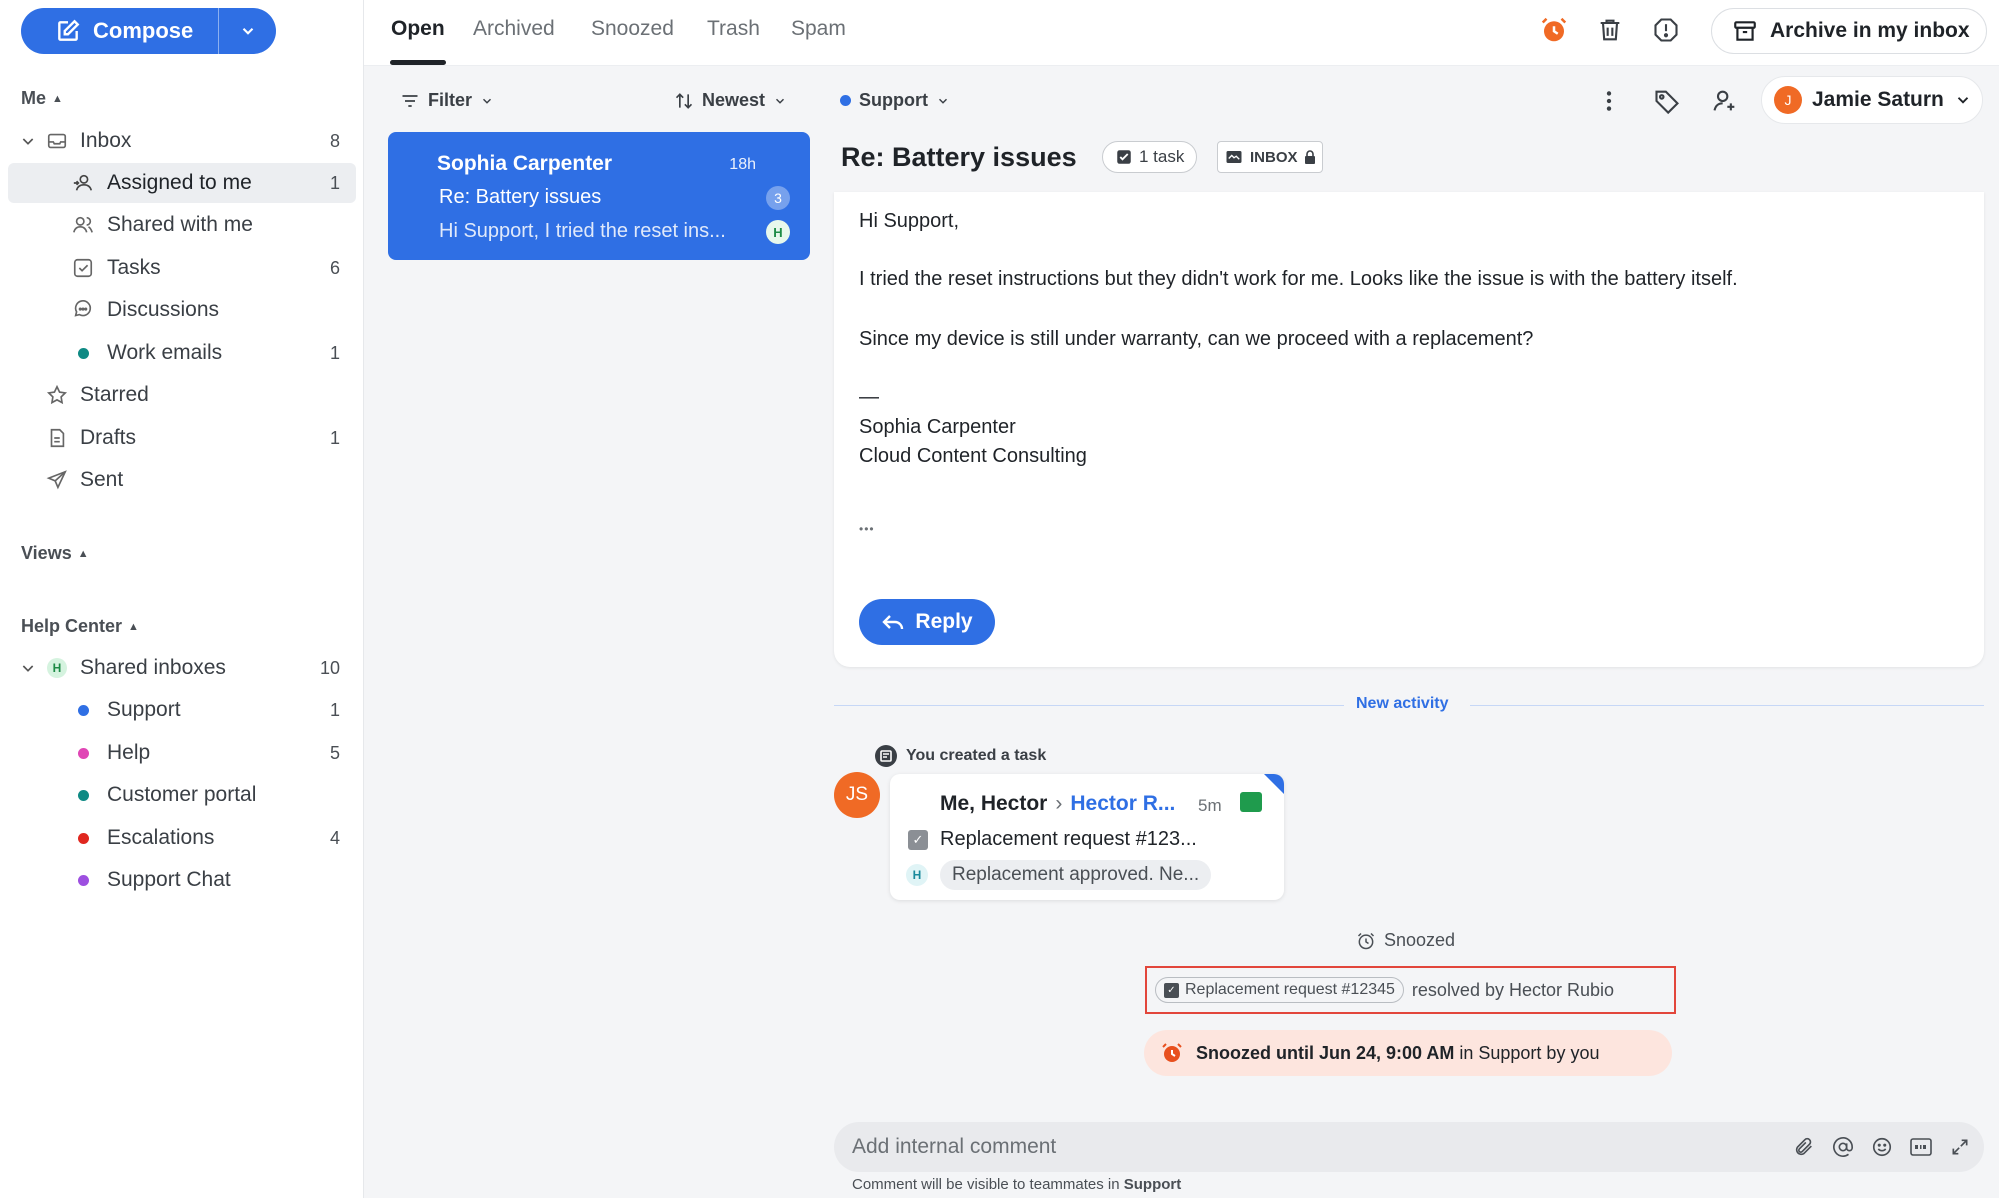  Describe the element at coordinates (1882, 1147) in the screenshot. I see `emoji-smile-icon` at that location.